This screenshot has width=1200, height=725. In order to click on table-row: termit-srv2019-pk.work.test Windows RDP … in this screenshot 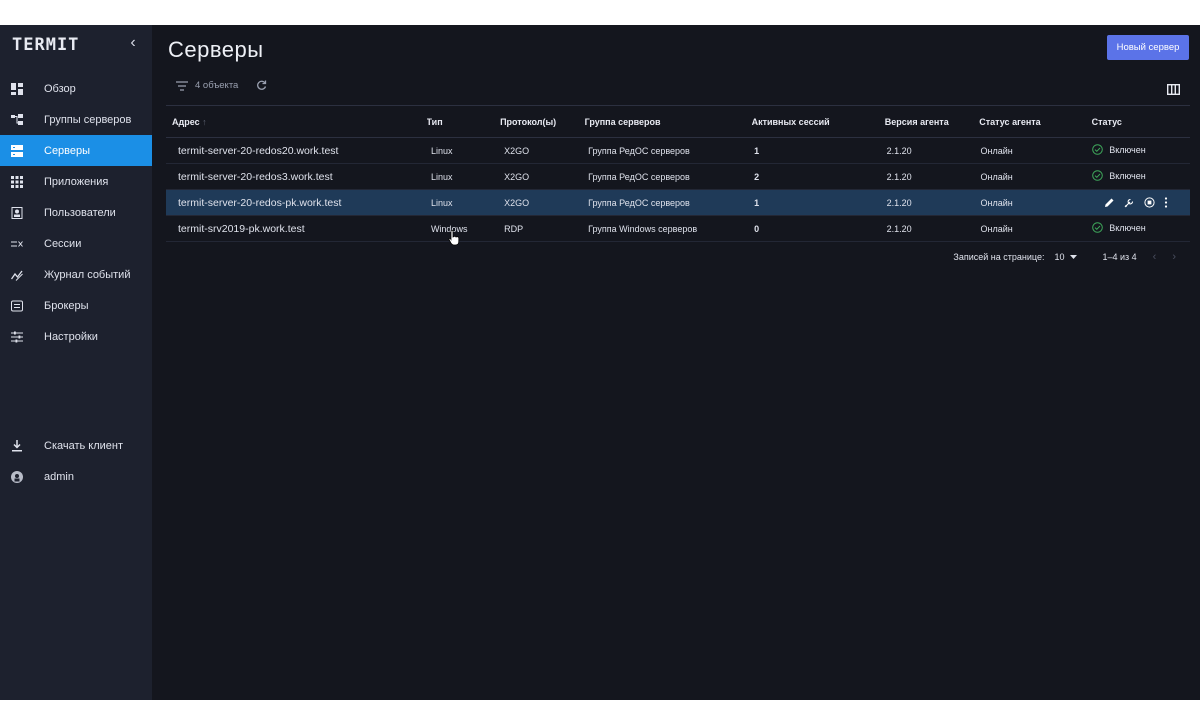, I will do `click(678, 229)`.